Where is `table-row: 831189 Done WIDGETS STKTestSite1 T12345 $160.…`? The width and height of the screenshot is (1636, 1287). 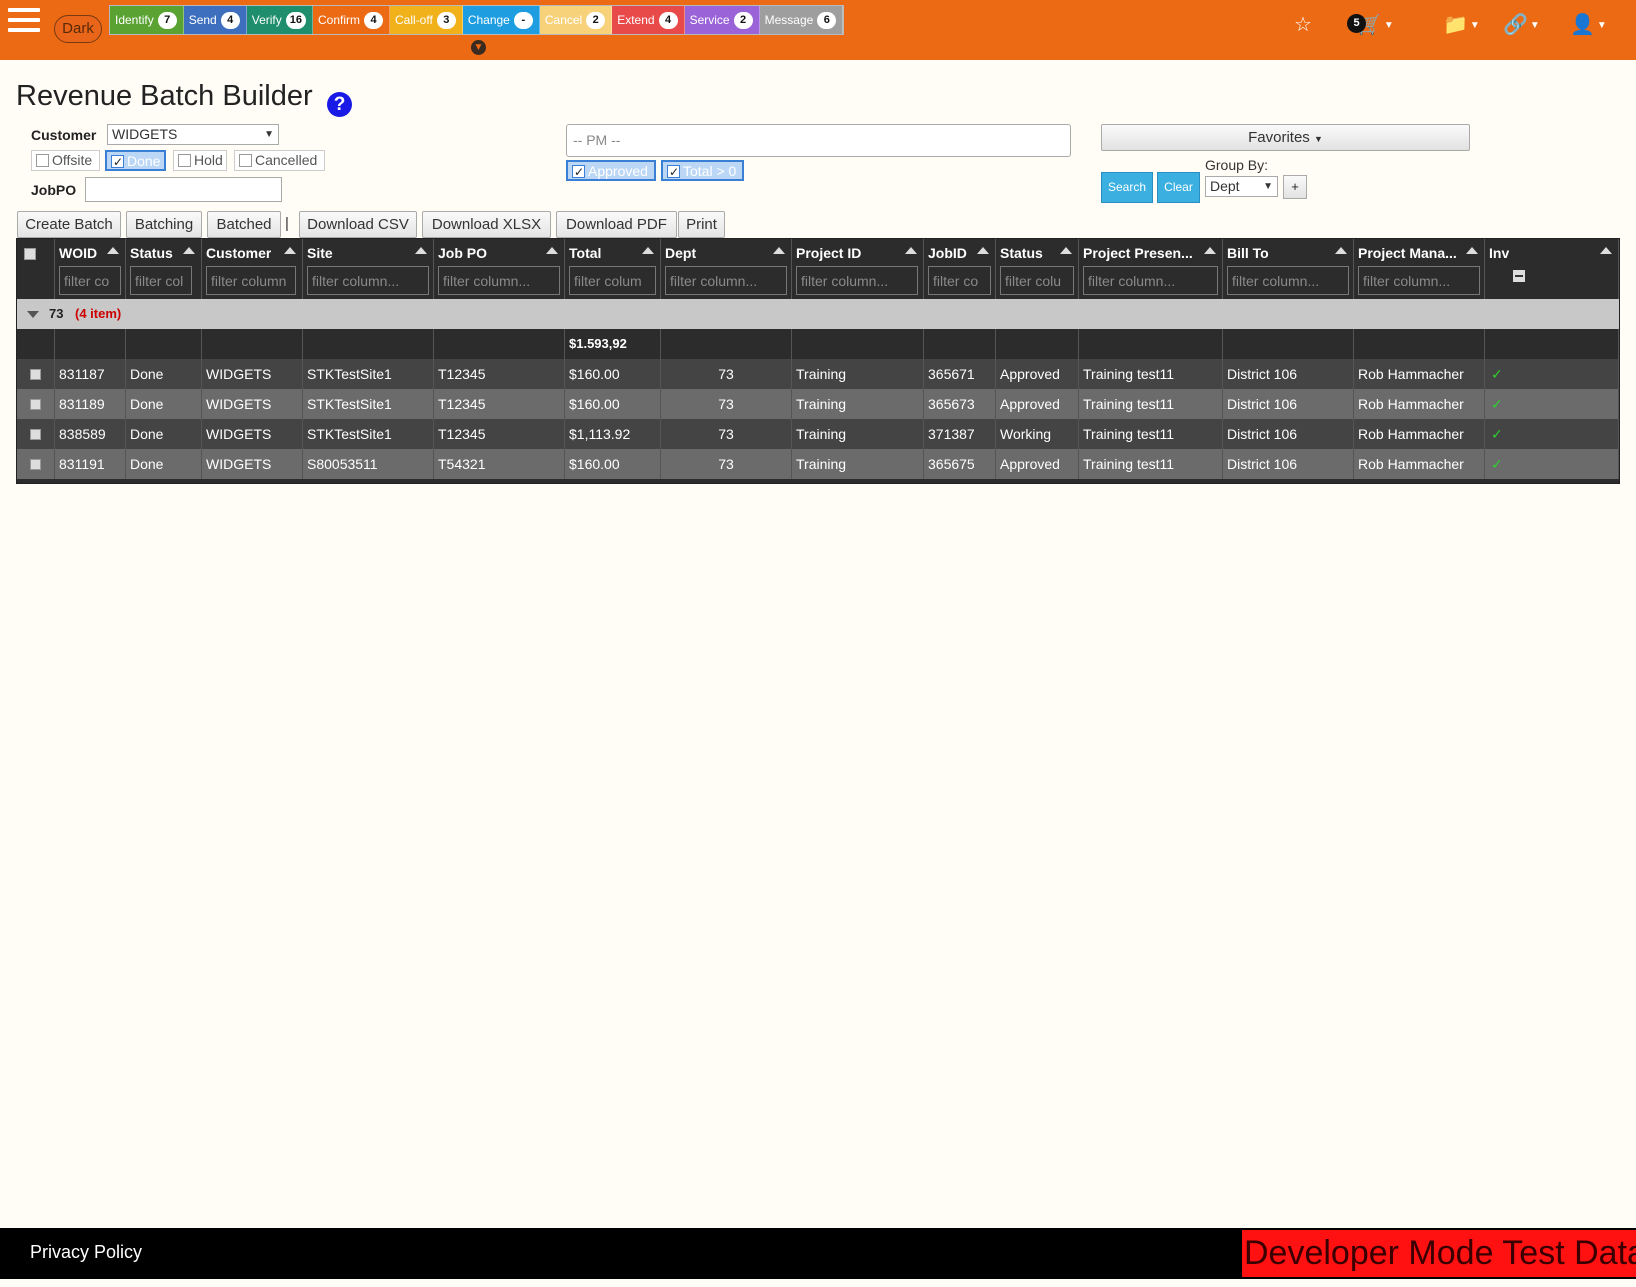 table-row: 831189 Done WIDGETS STKTestSite1 T12345 $160.… is located at coordinates (818, 404).